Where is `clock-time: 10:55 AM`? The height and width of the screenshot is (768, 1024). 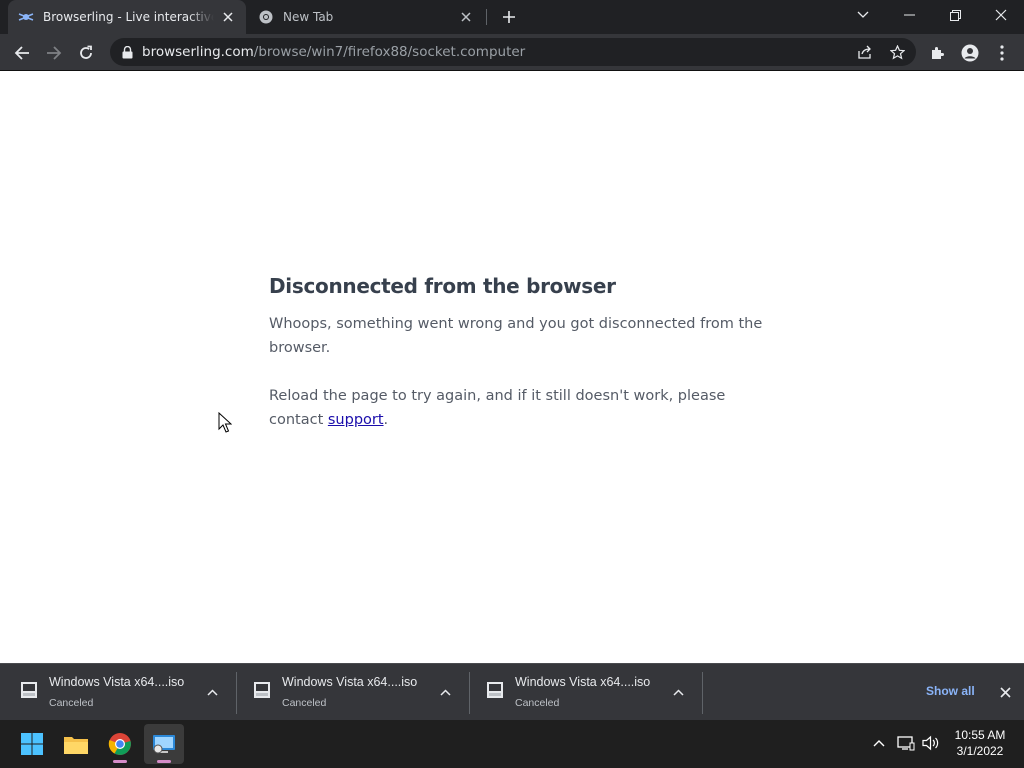 clock-time: 10:55 AM is located at coordinates (980, 735).